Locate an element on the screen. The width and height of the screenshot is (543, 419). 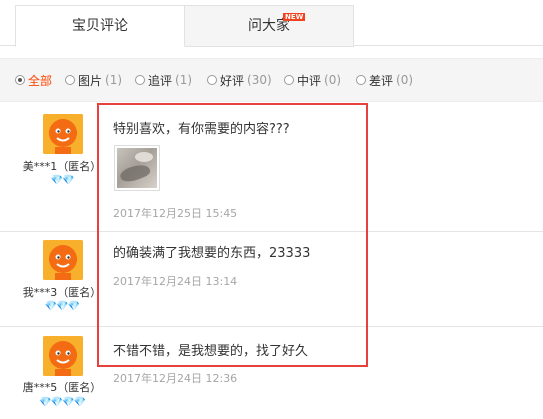
filter-negative: 差评 (0) is located at coordinates (384, 80).